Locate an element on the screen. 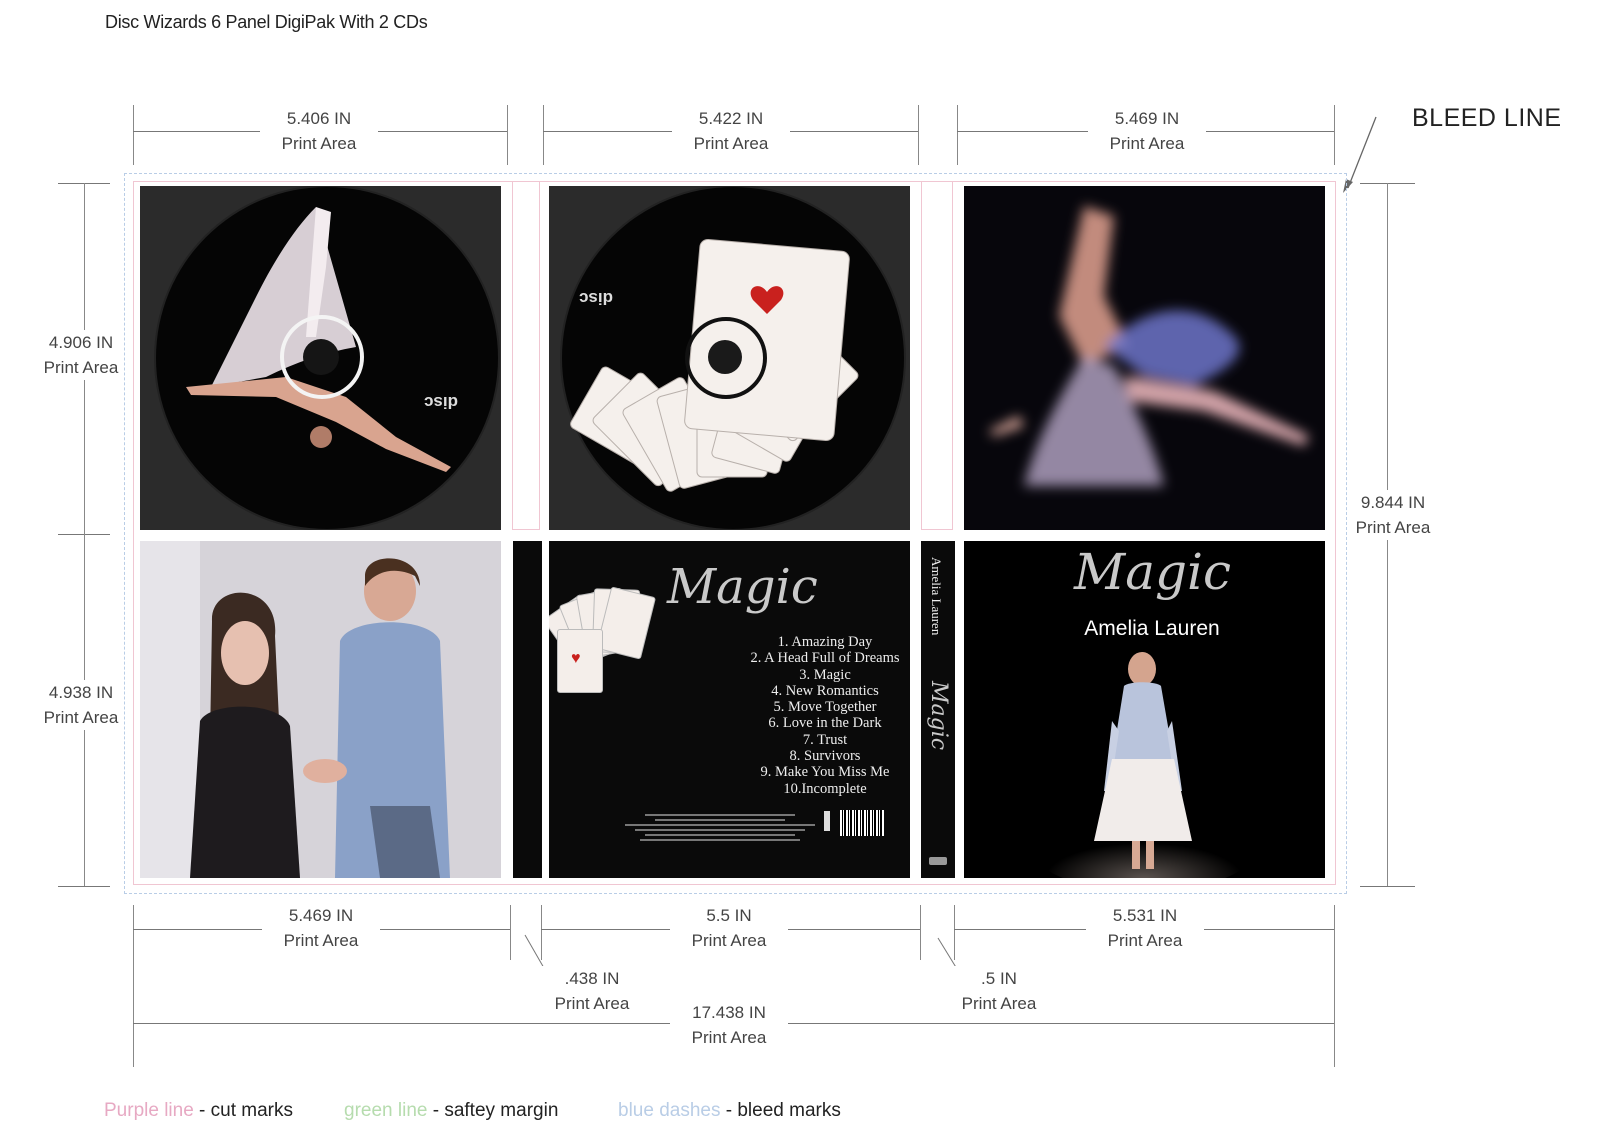 This screenshot has width=1600, height=1131. spine-logo-icon is located at coordinates (938, 861).